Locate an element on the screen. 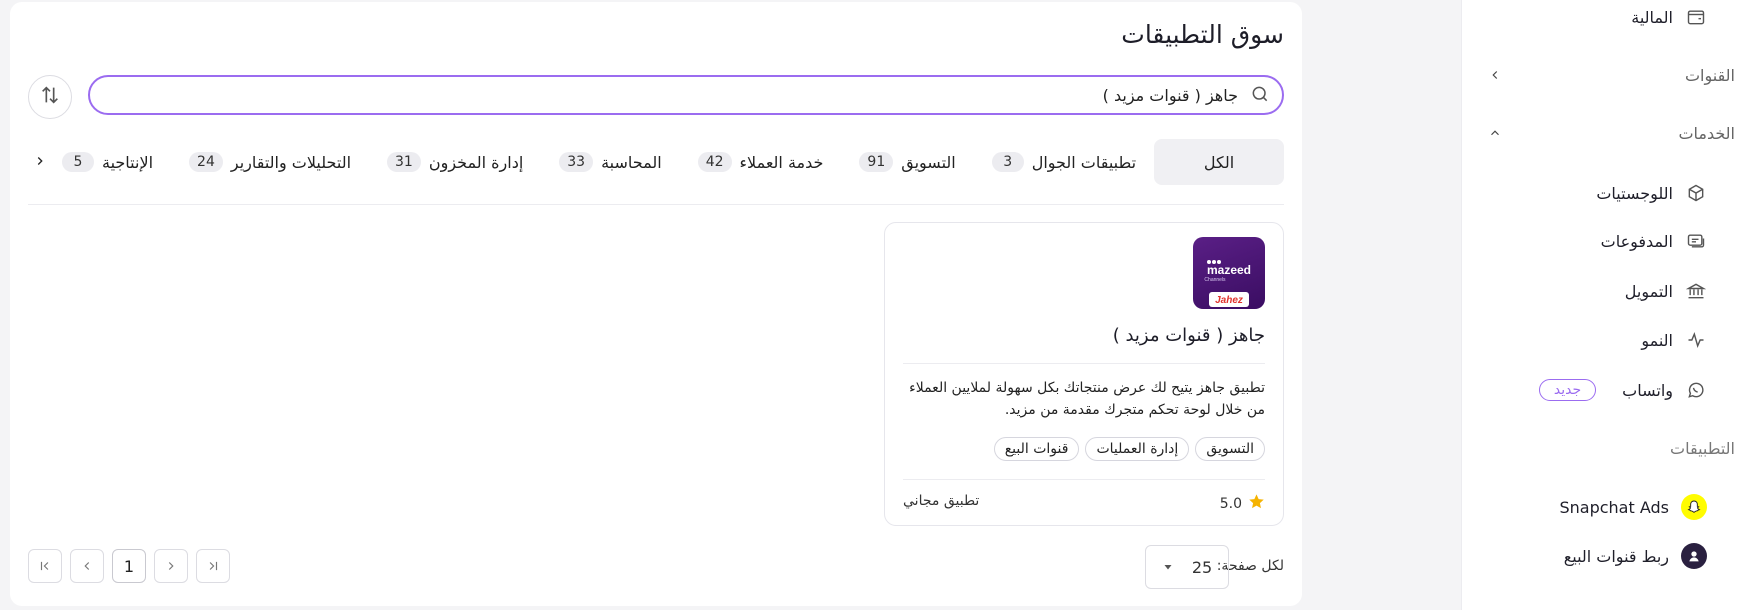  next-page-button is located at coordinates (171, 566).